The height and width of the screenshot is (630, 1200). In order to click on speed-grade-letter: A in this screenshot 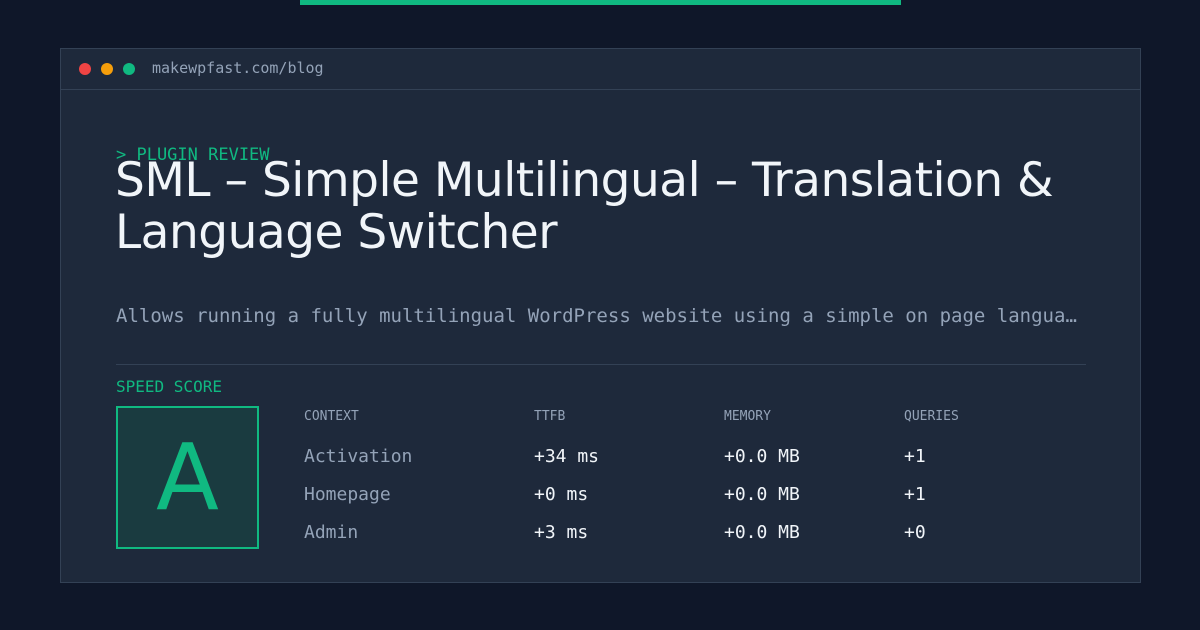, I will do `click(187, 477)`.